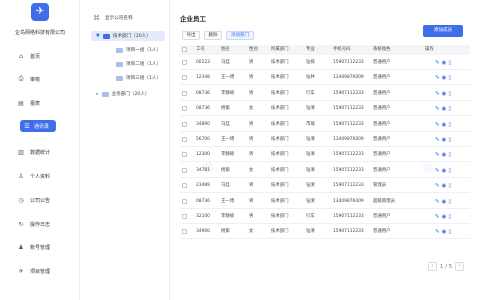  What do you see at coordinates (213, 35) in the screenshot?
I see `delete-button: 删除` at bounding box center [213, 35].